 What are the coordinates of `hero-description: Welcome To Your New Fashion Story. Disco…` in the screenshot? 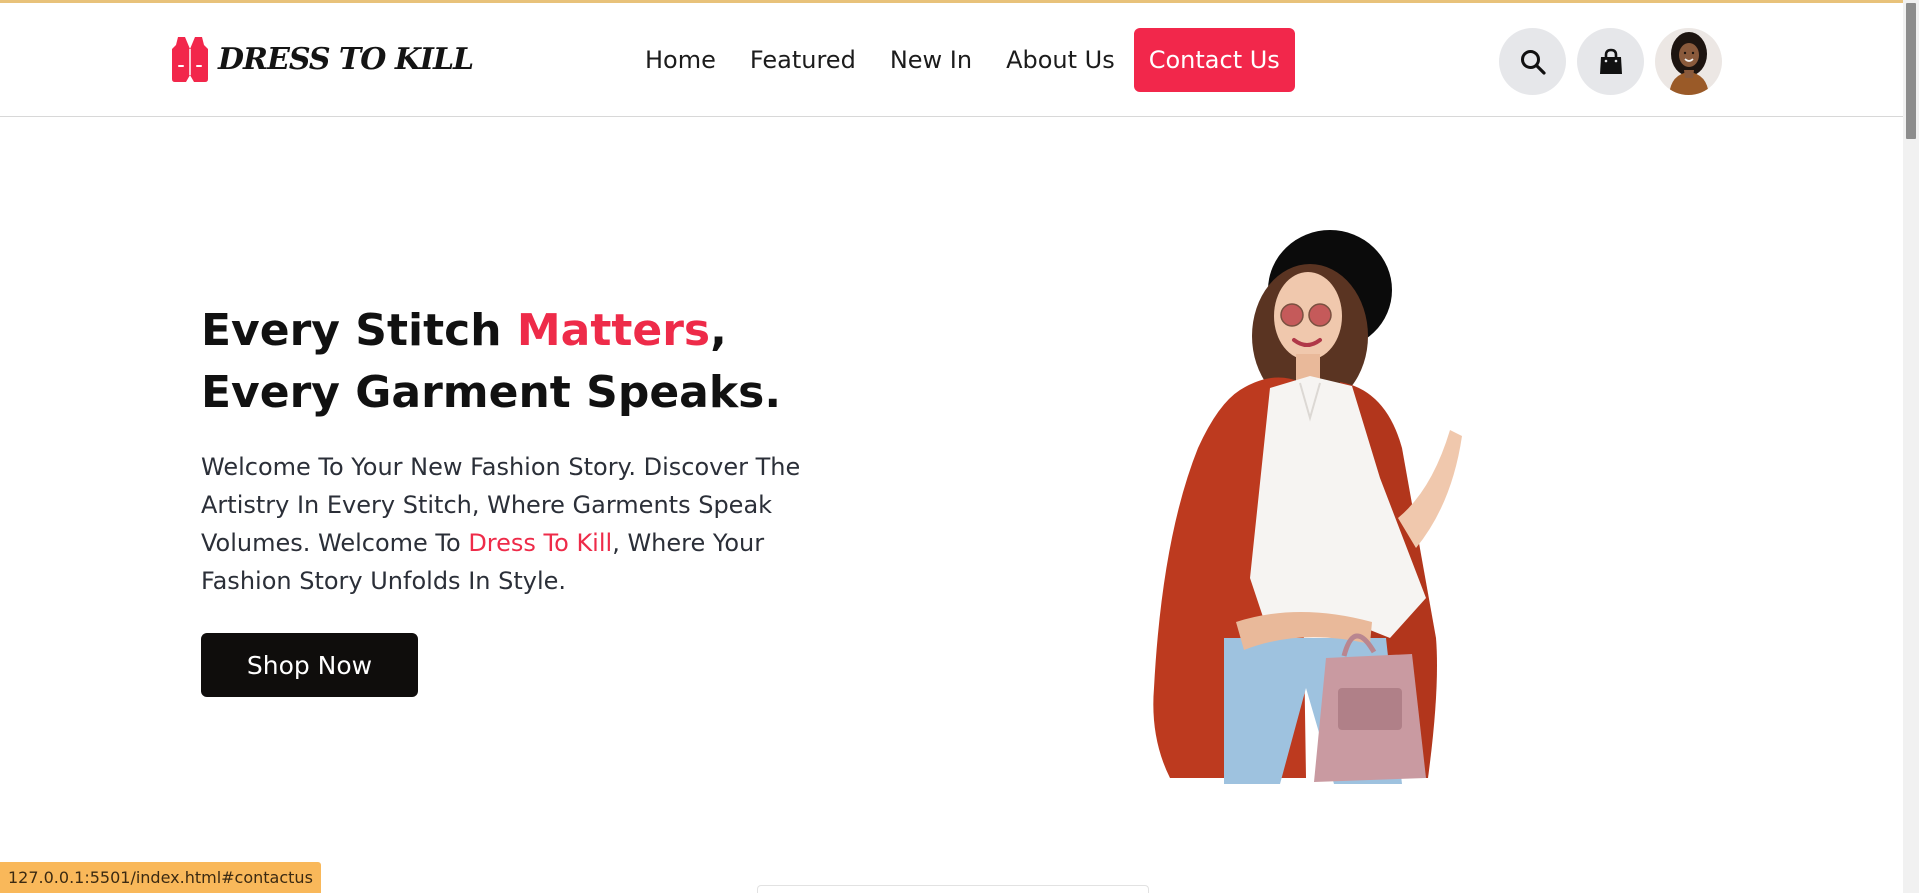 It's located at (531, 524).